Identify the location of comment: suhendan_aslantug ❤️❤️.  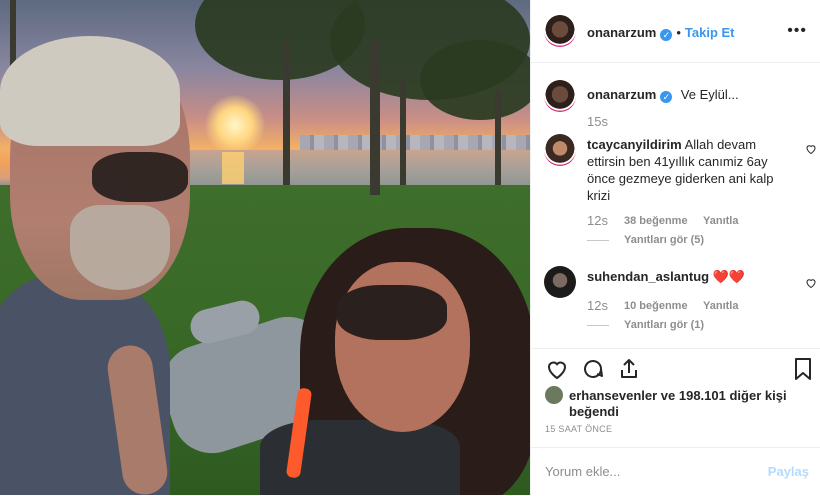
(689, 276).